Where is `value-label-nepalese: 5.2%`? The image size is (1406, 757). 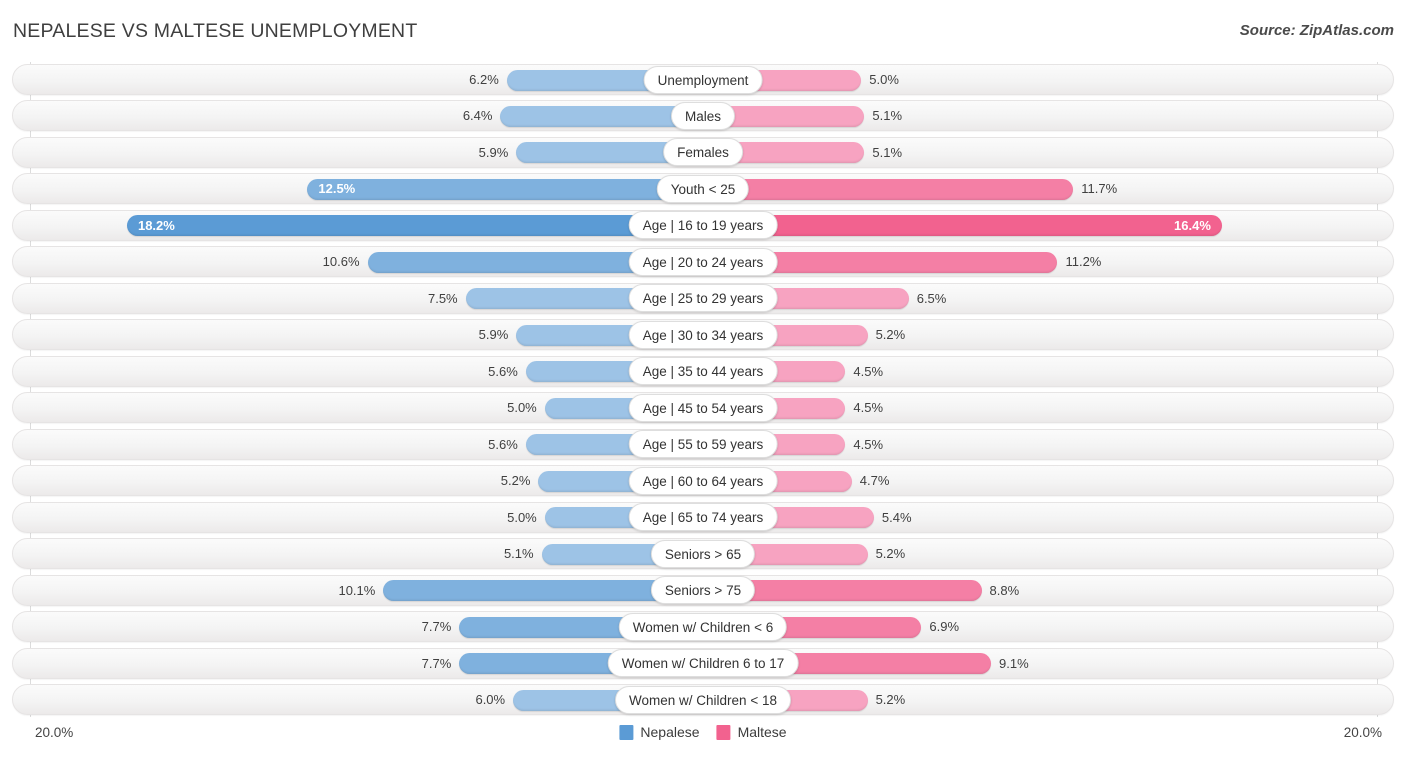 value-label-nepalese: 5.2% is located at coordinates (515, 481).